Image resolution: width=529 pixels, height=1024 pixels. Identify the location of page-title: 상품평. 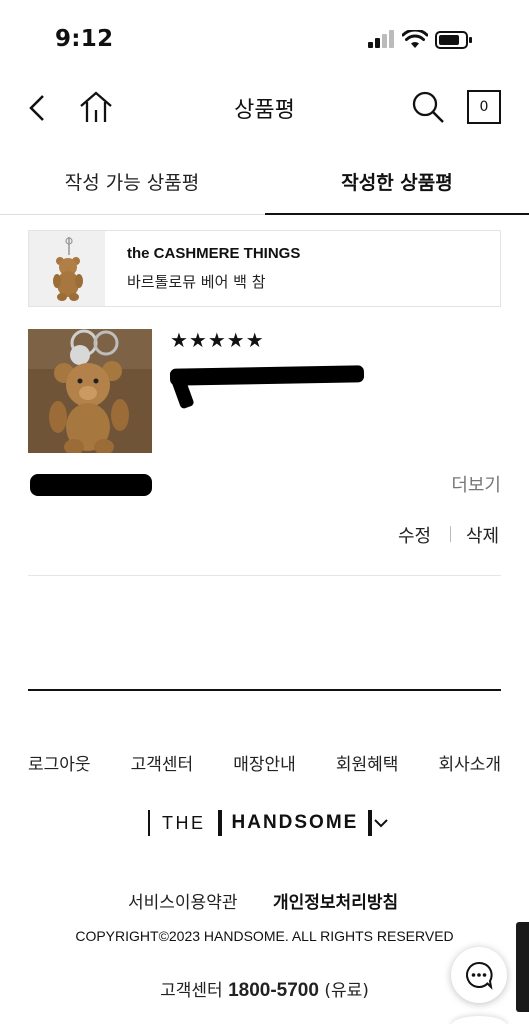
(264, 110).